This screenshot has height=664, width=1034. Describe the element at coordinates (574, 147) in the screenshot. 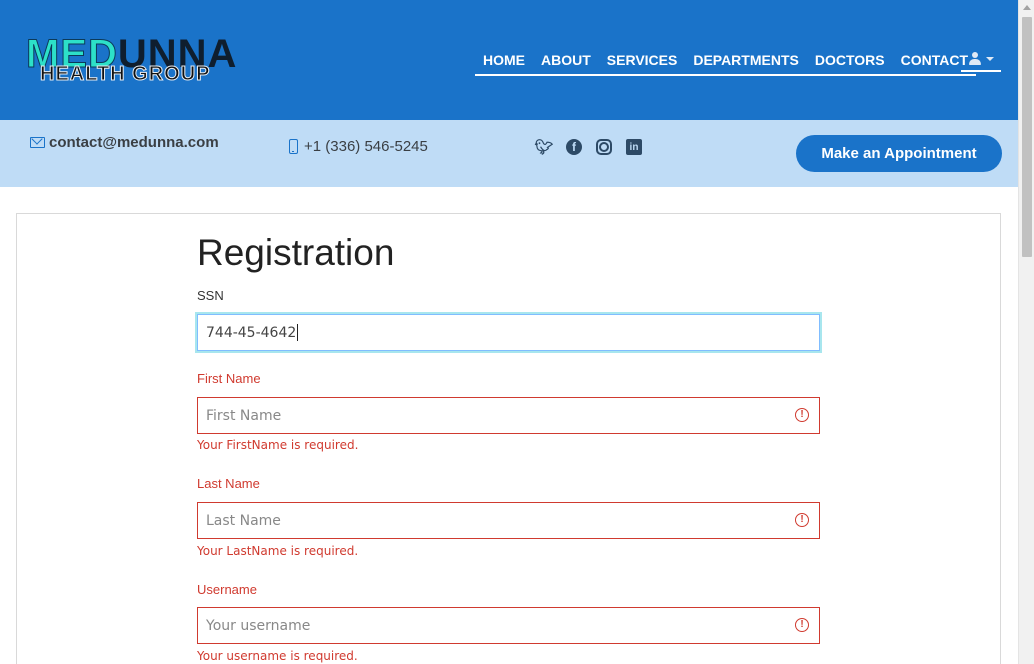

I see `facebook-icon: f` at that location.